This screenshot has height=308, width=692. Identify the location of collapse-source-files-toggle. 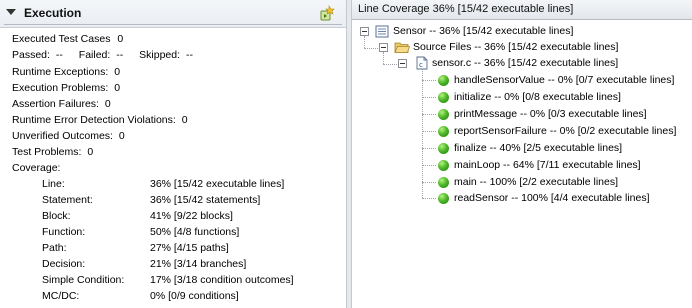
(383, 47).